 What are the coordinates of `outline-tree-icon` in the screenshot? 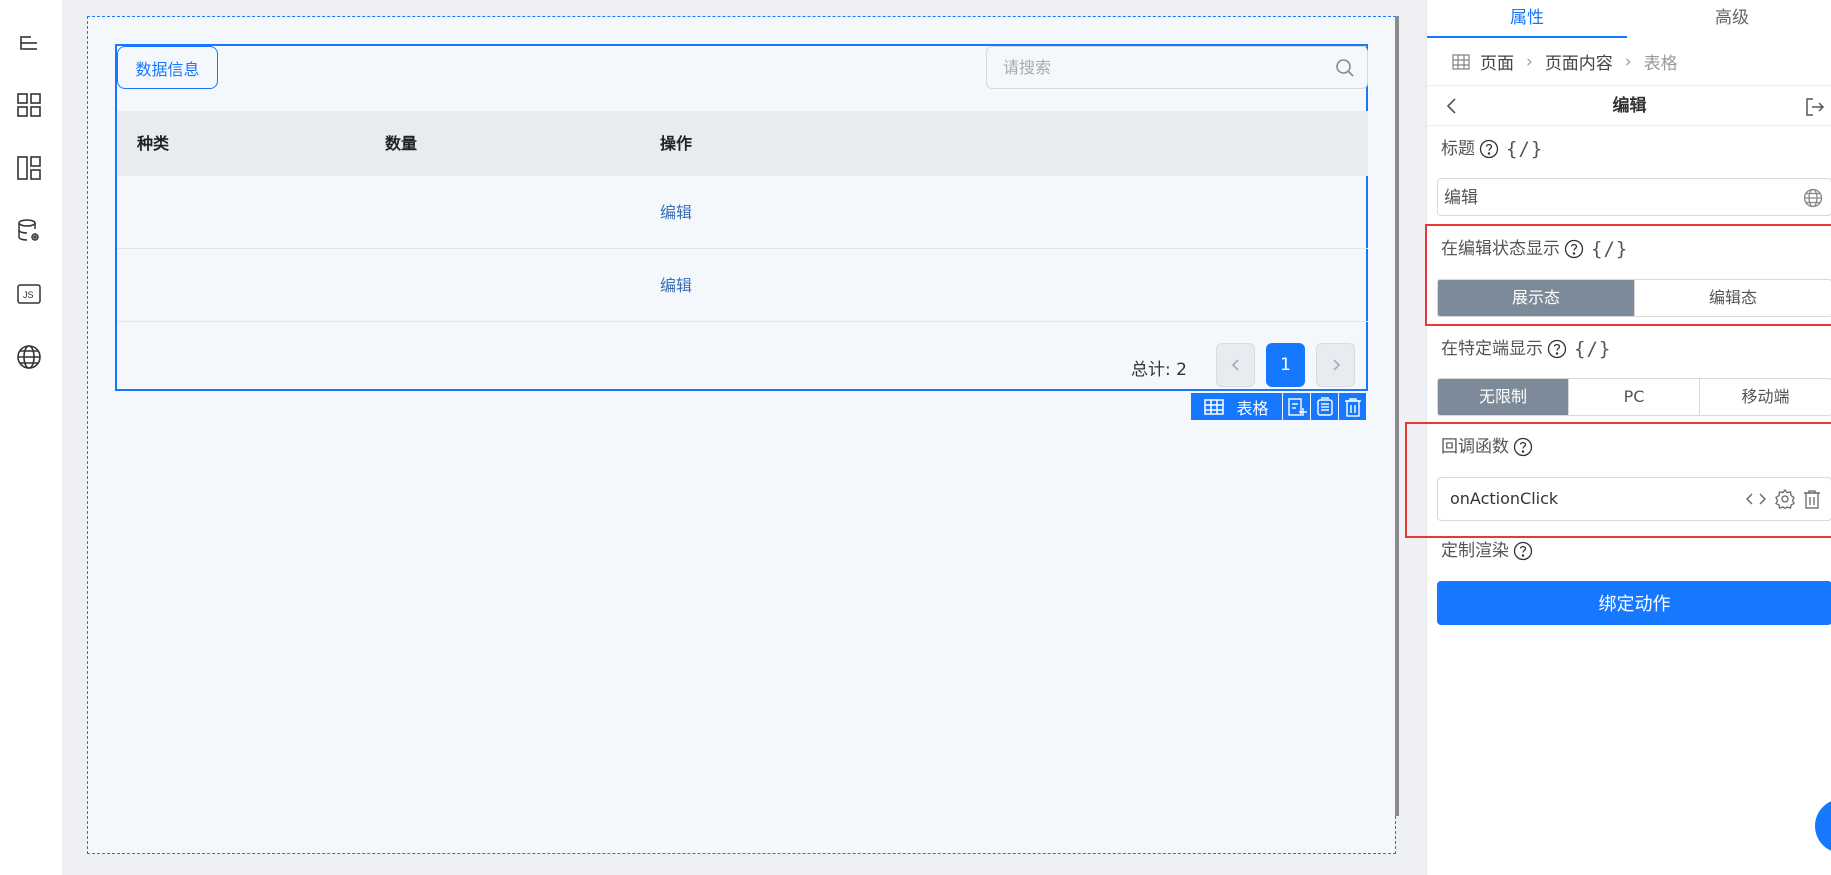 It's located at (29, 44).